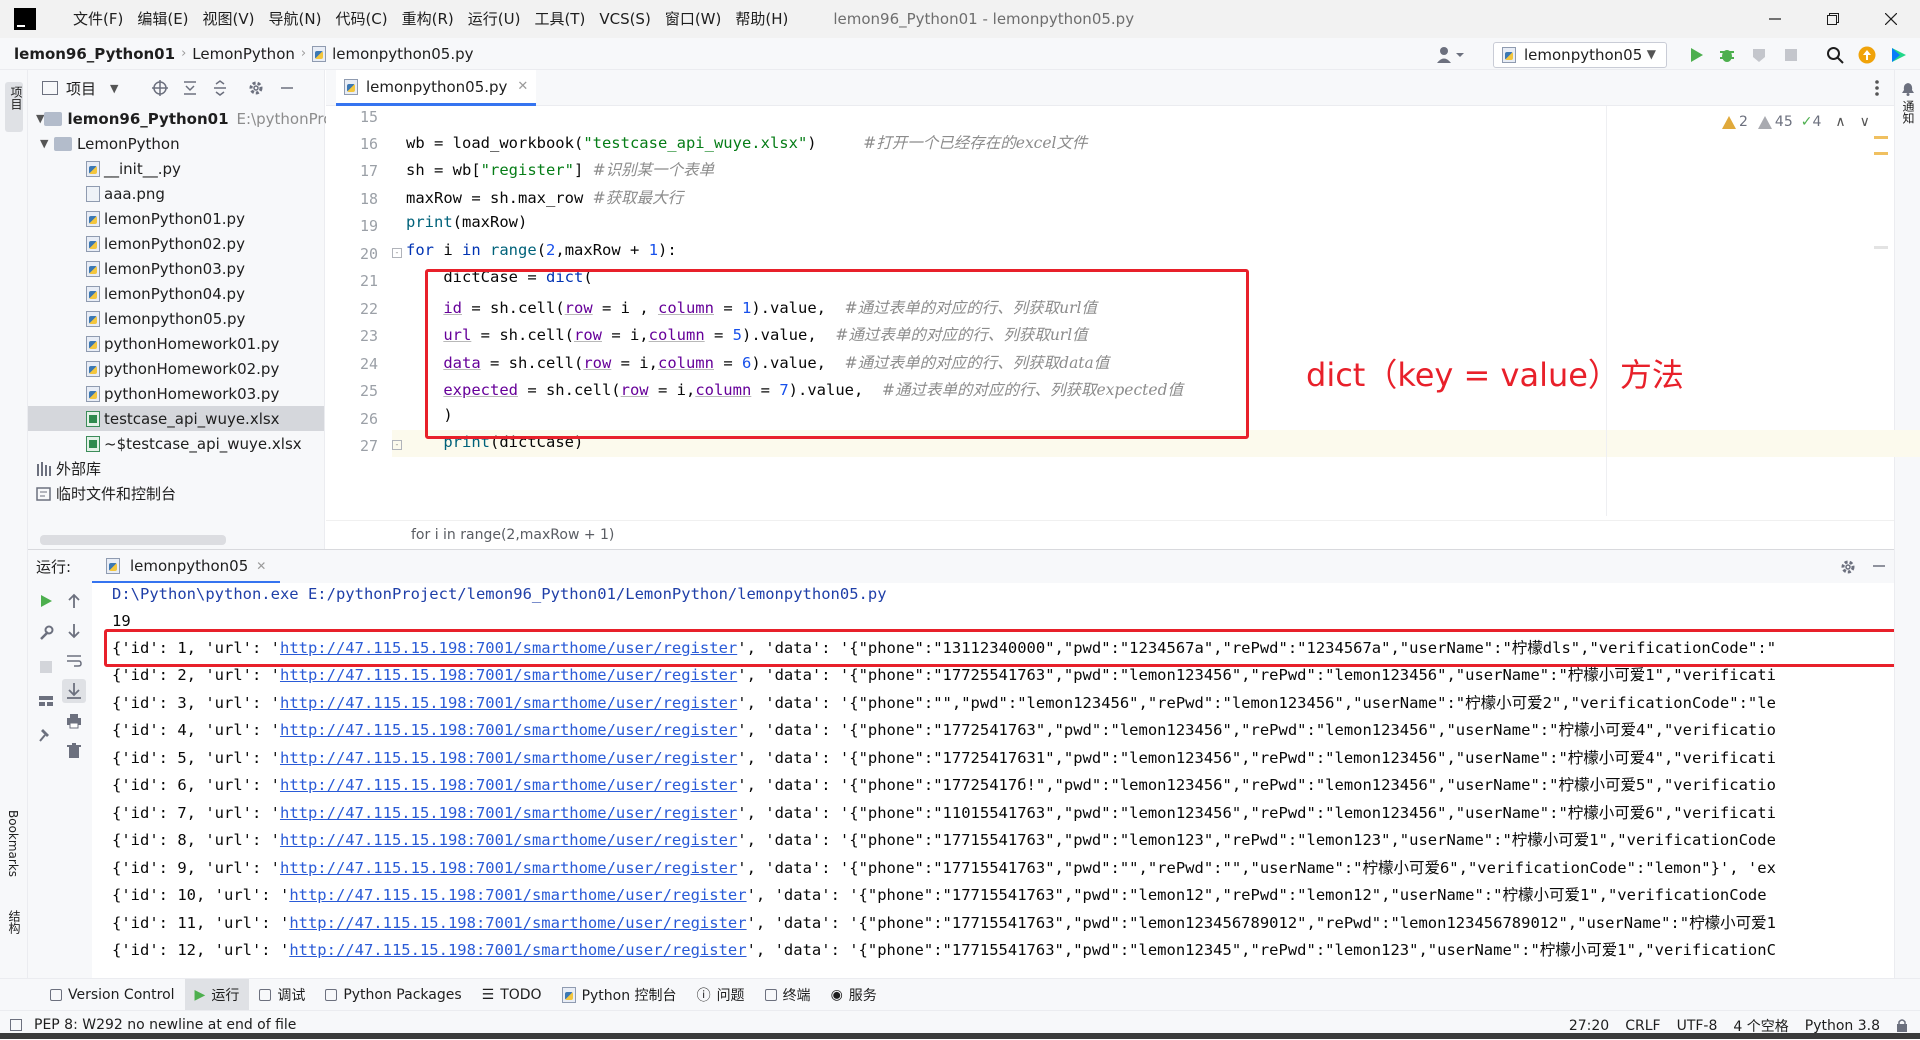 Image resolution: width=1920 pixels, height=1040 pixels. I want to click on tool-problems: ⓘ 问题, so click(721, 995).